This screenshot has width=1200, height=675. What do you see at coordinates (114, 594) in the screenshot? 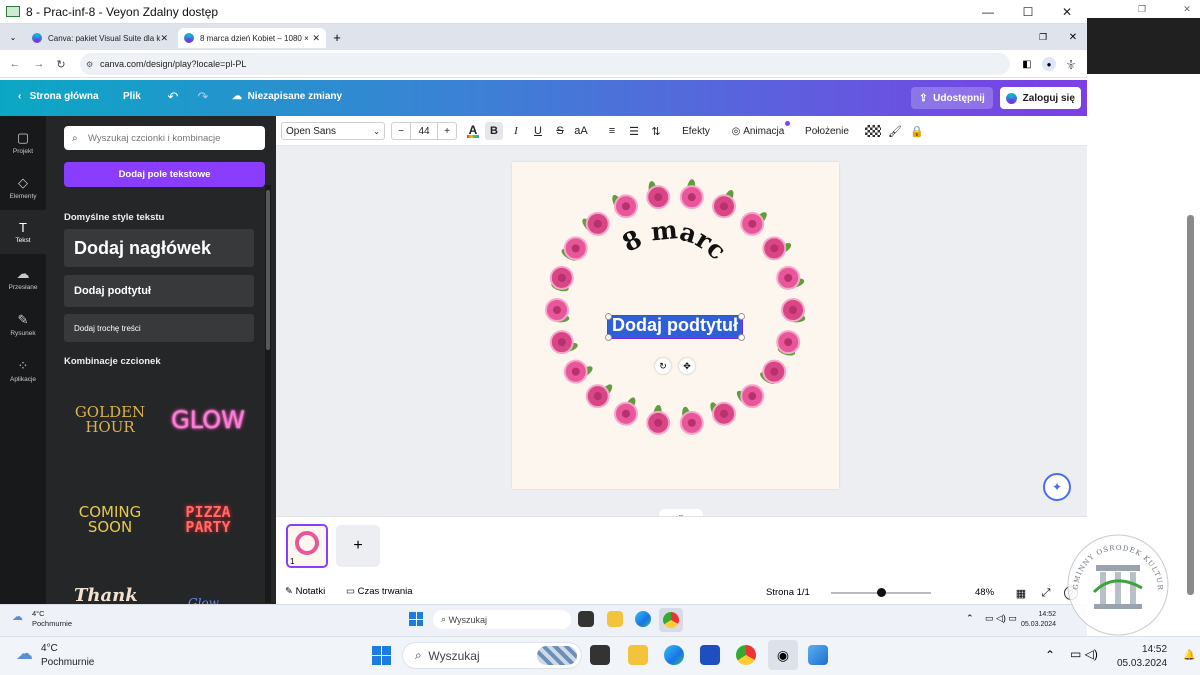
I see `combo-thank: Thank` at bounding box center [114, 594].